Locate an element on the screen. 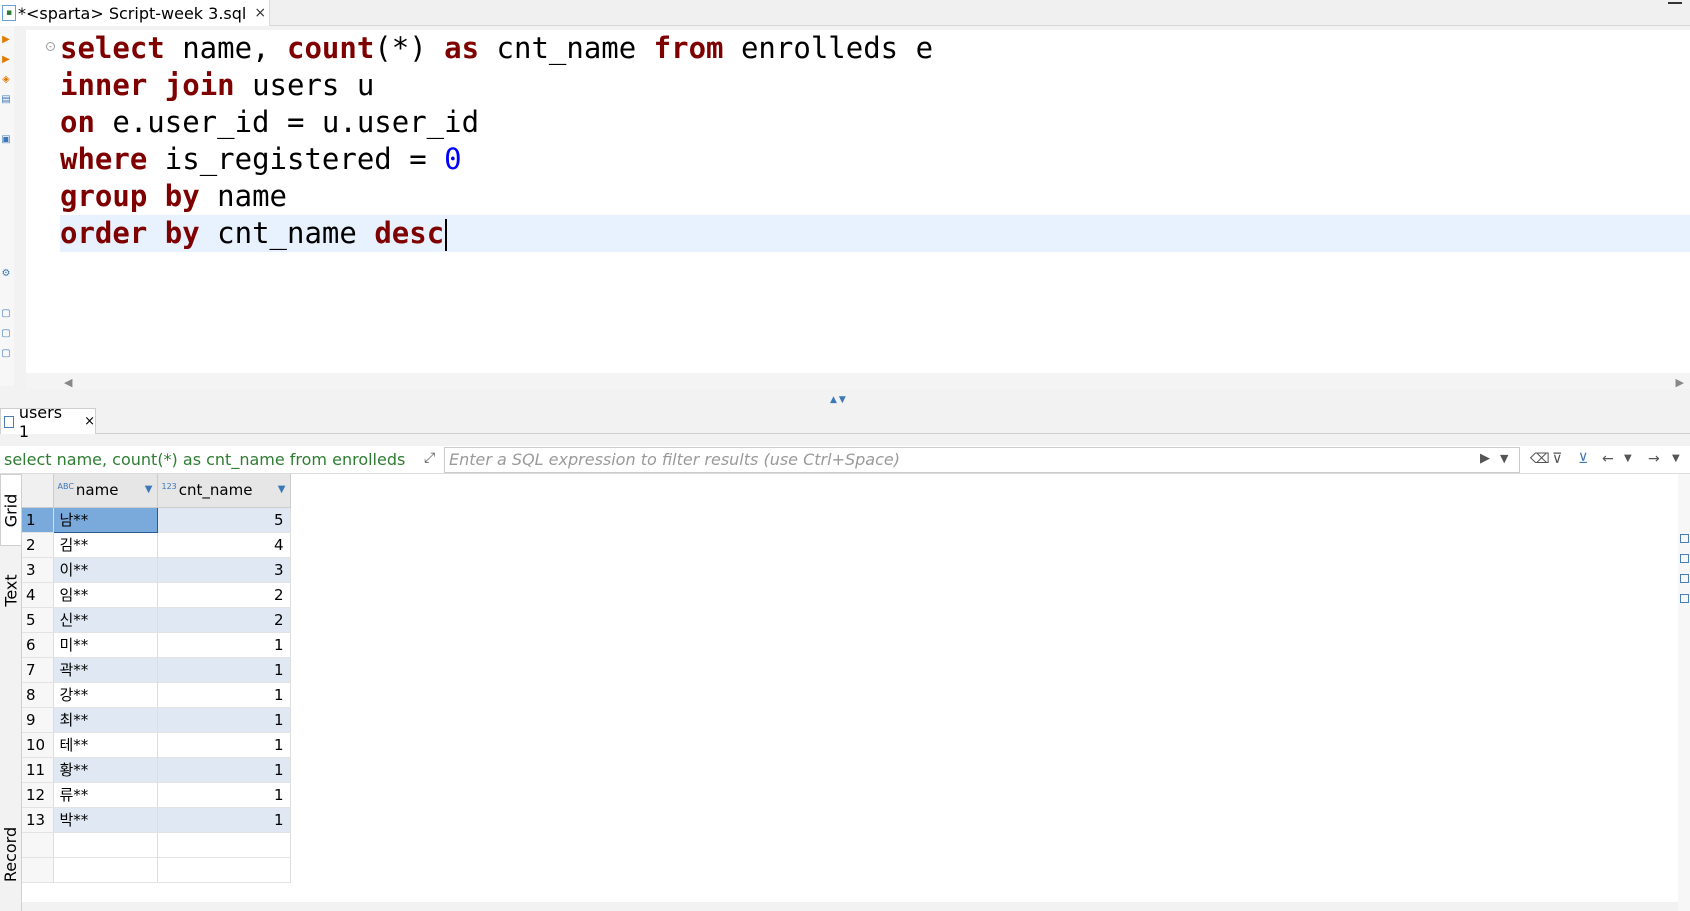  results-tab: users 1 × is located at coordinates (48, 422).